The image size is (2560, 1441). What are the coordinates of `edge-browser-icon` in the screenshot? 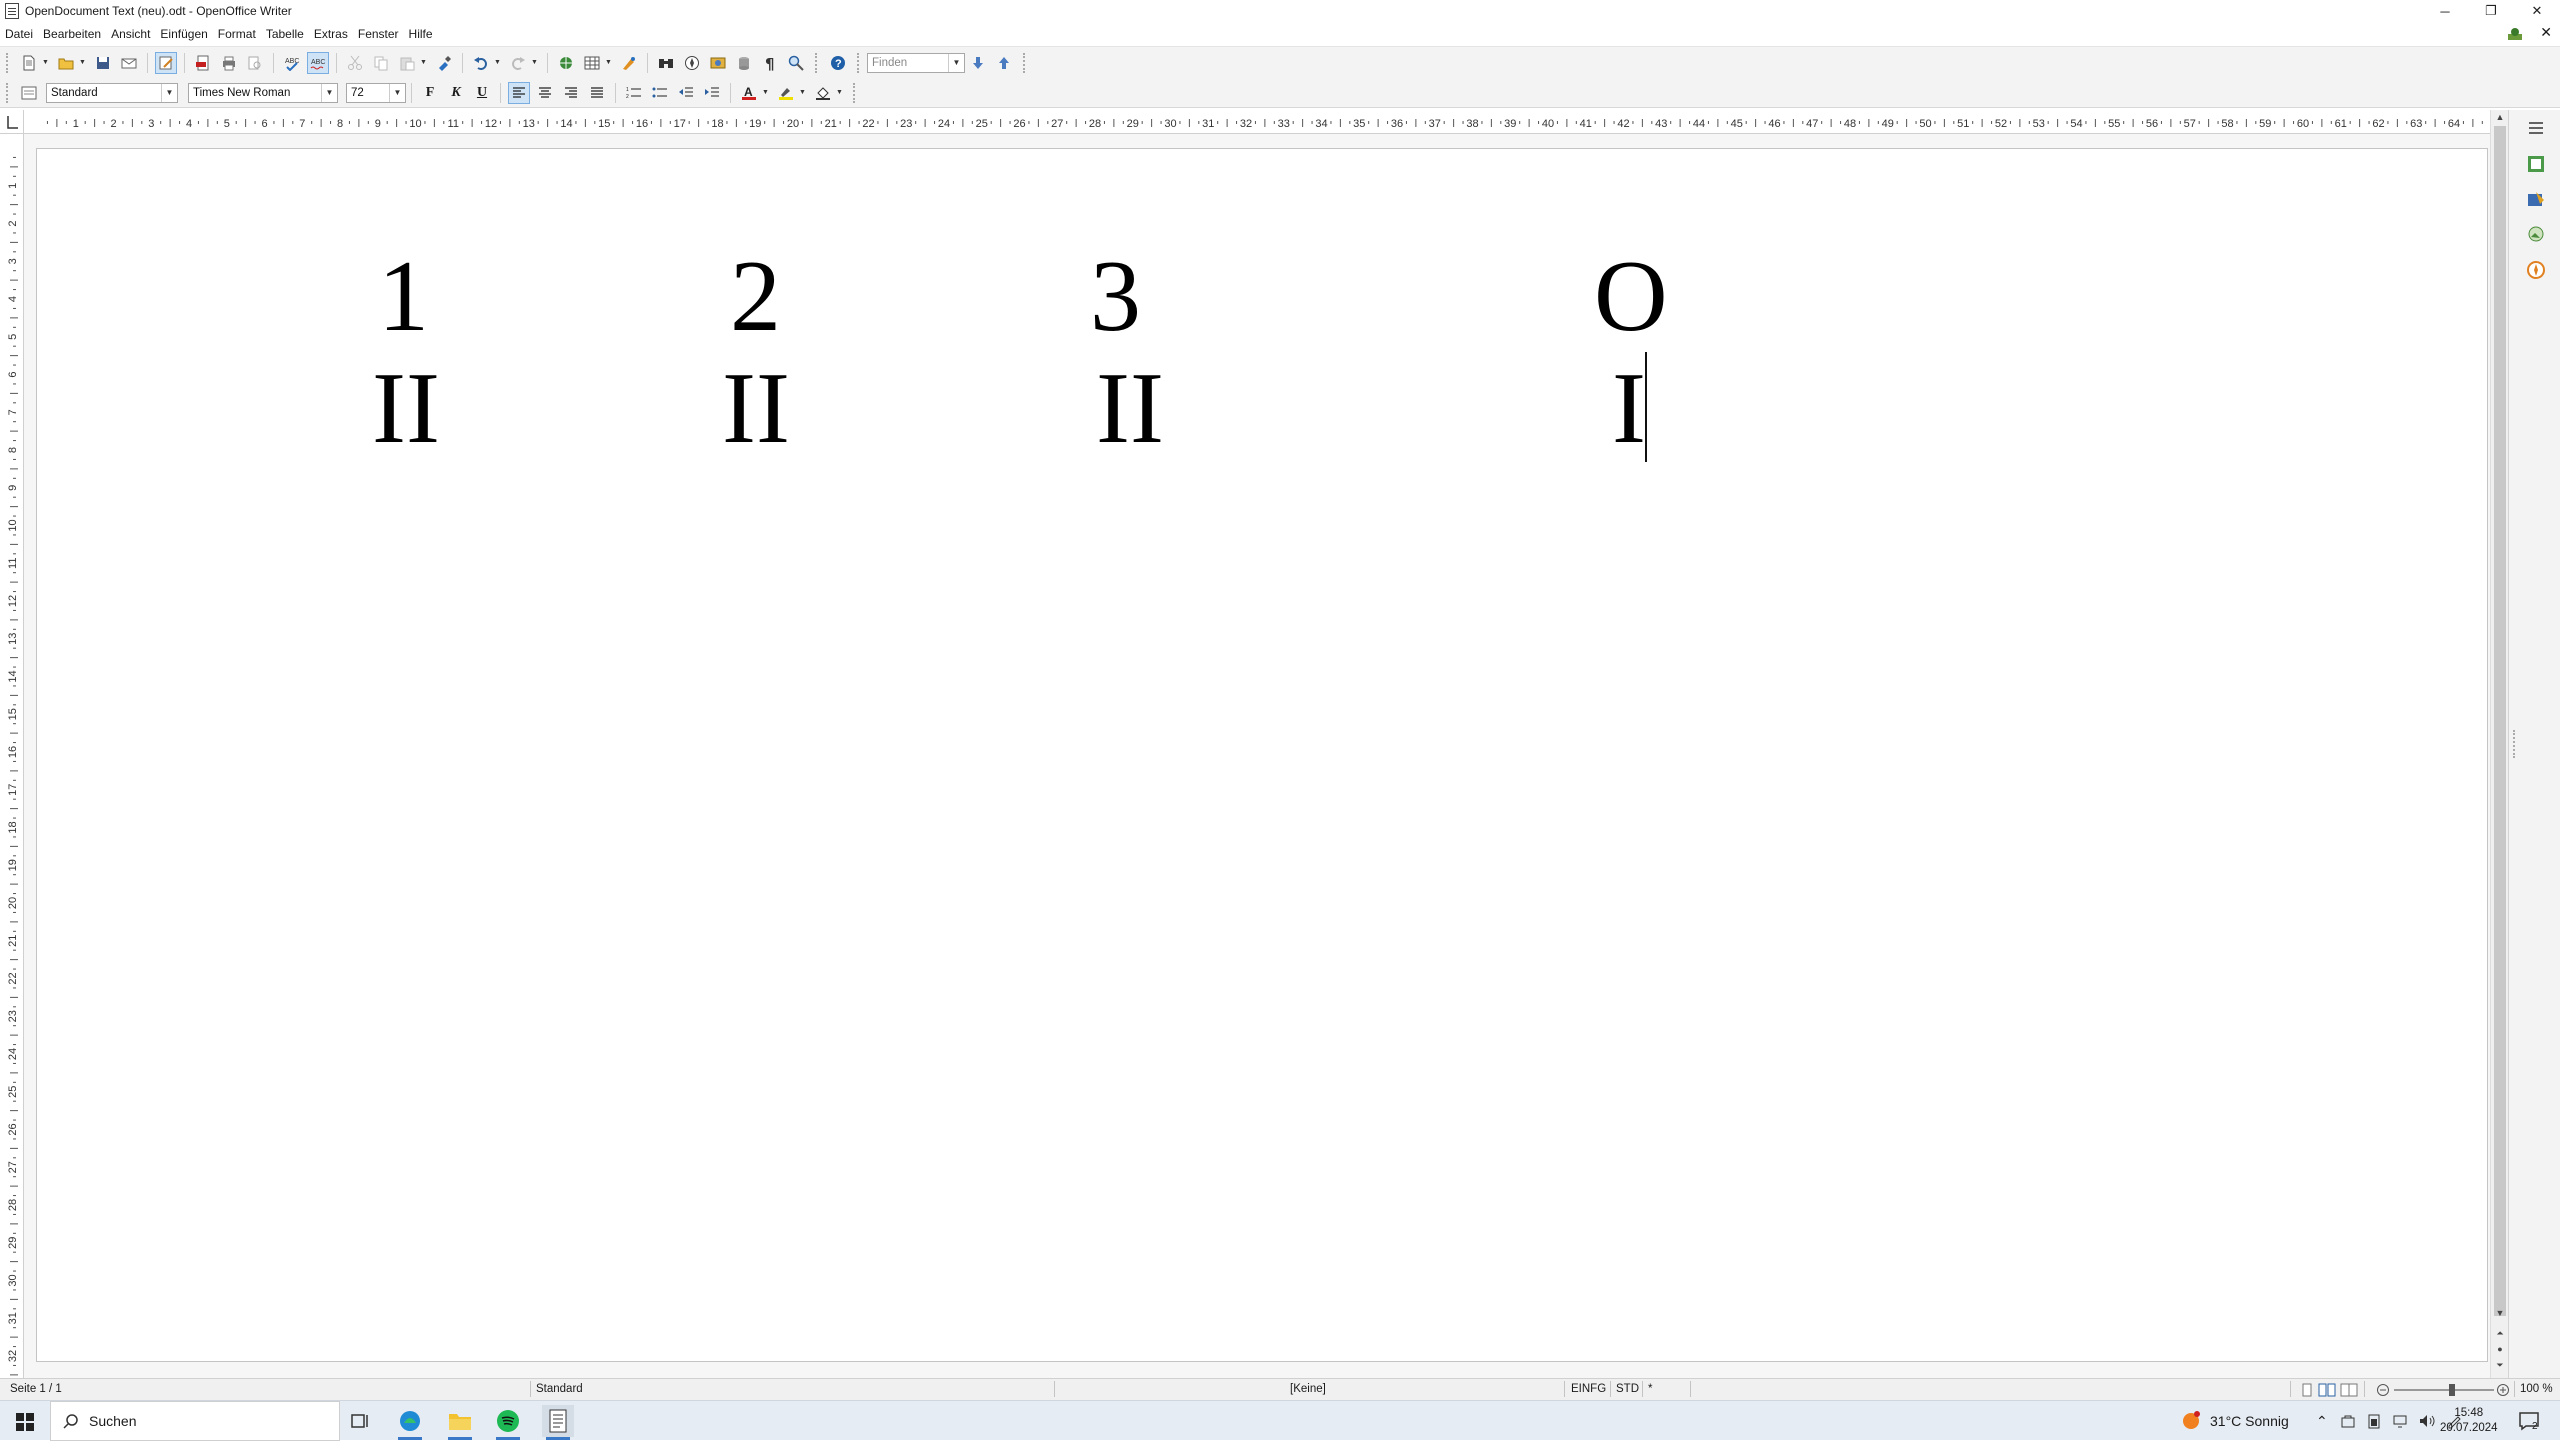 It's located at (410, 1422).